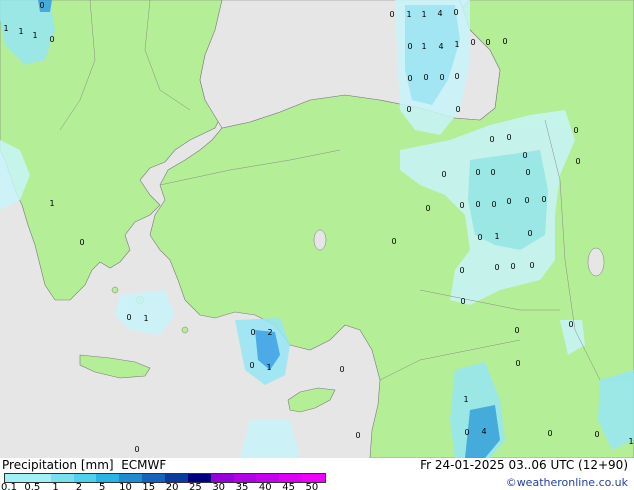  What do you see at coordinates (566, 482) in the screenshot?
I see `credit-text: ©weatheronline.co.uk` at bounding box center [566, 482].